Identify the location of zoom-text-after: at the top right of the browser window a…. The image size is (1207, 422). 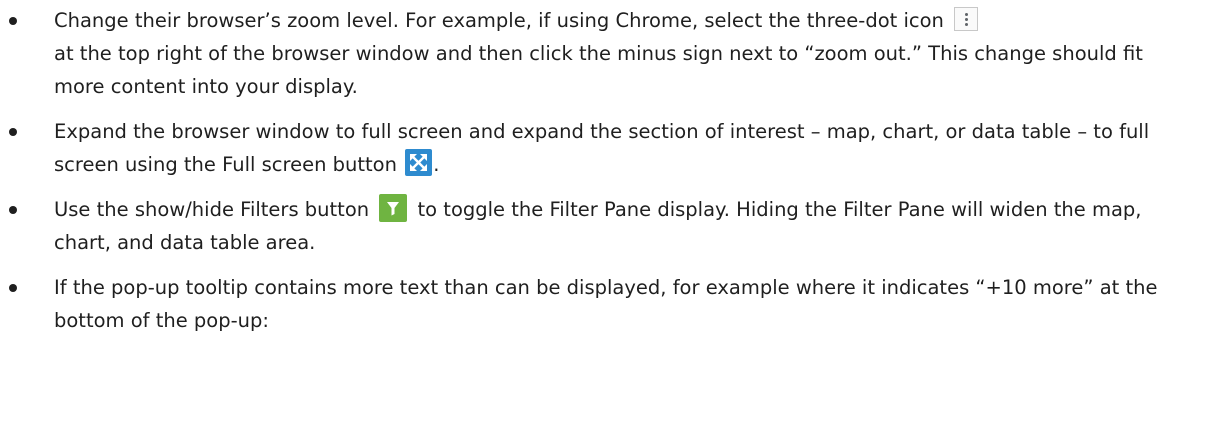
(598, 70).